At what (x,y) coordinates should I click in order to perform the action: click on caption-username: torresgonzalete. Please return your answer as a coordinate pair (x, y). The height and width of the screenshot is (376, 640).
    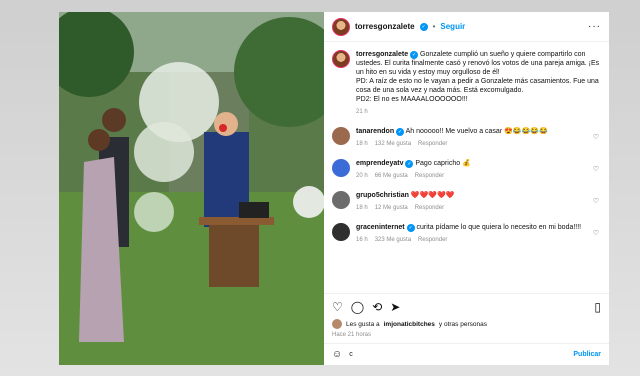
    Looking at the image, I should click on (382, 54).